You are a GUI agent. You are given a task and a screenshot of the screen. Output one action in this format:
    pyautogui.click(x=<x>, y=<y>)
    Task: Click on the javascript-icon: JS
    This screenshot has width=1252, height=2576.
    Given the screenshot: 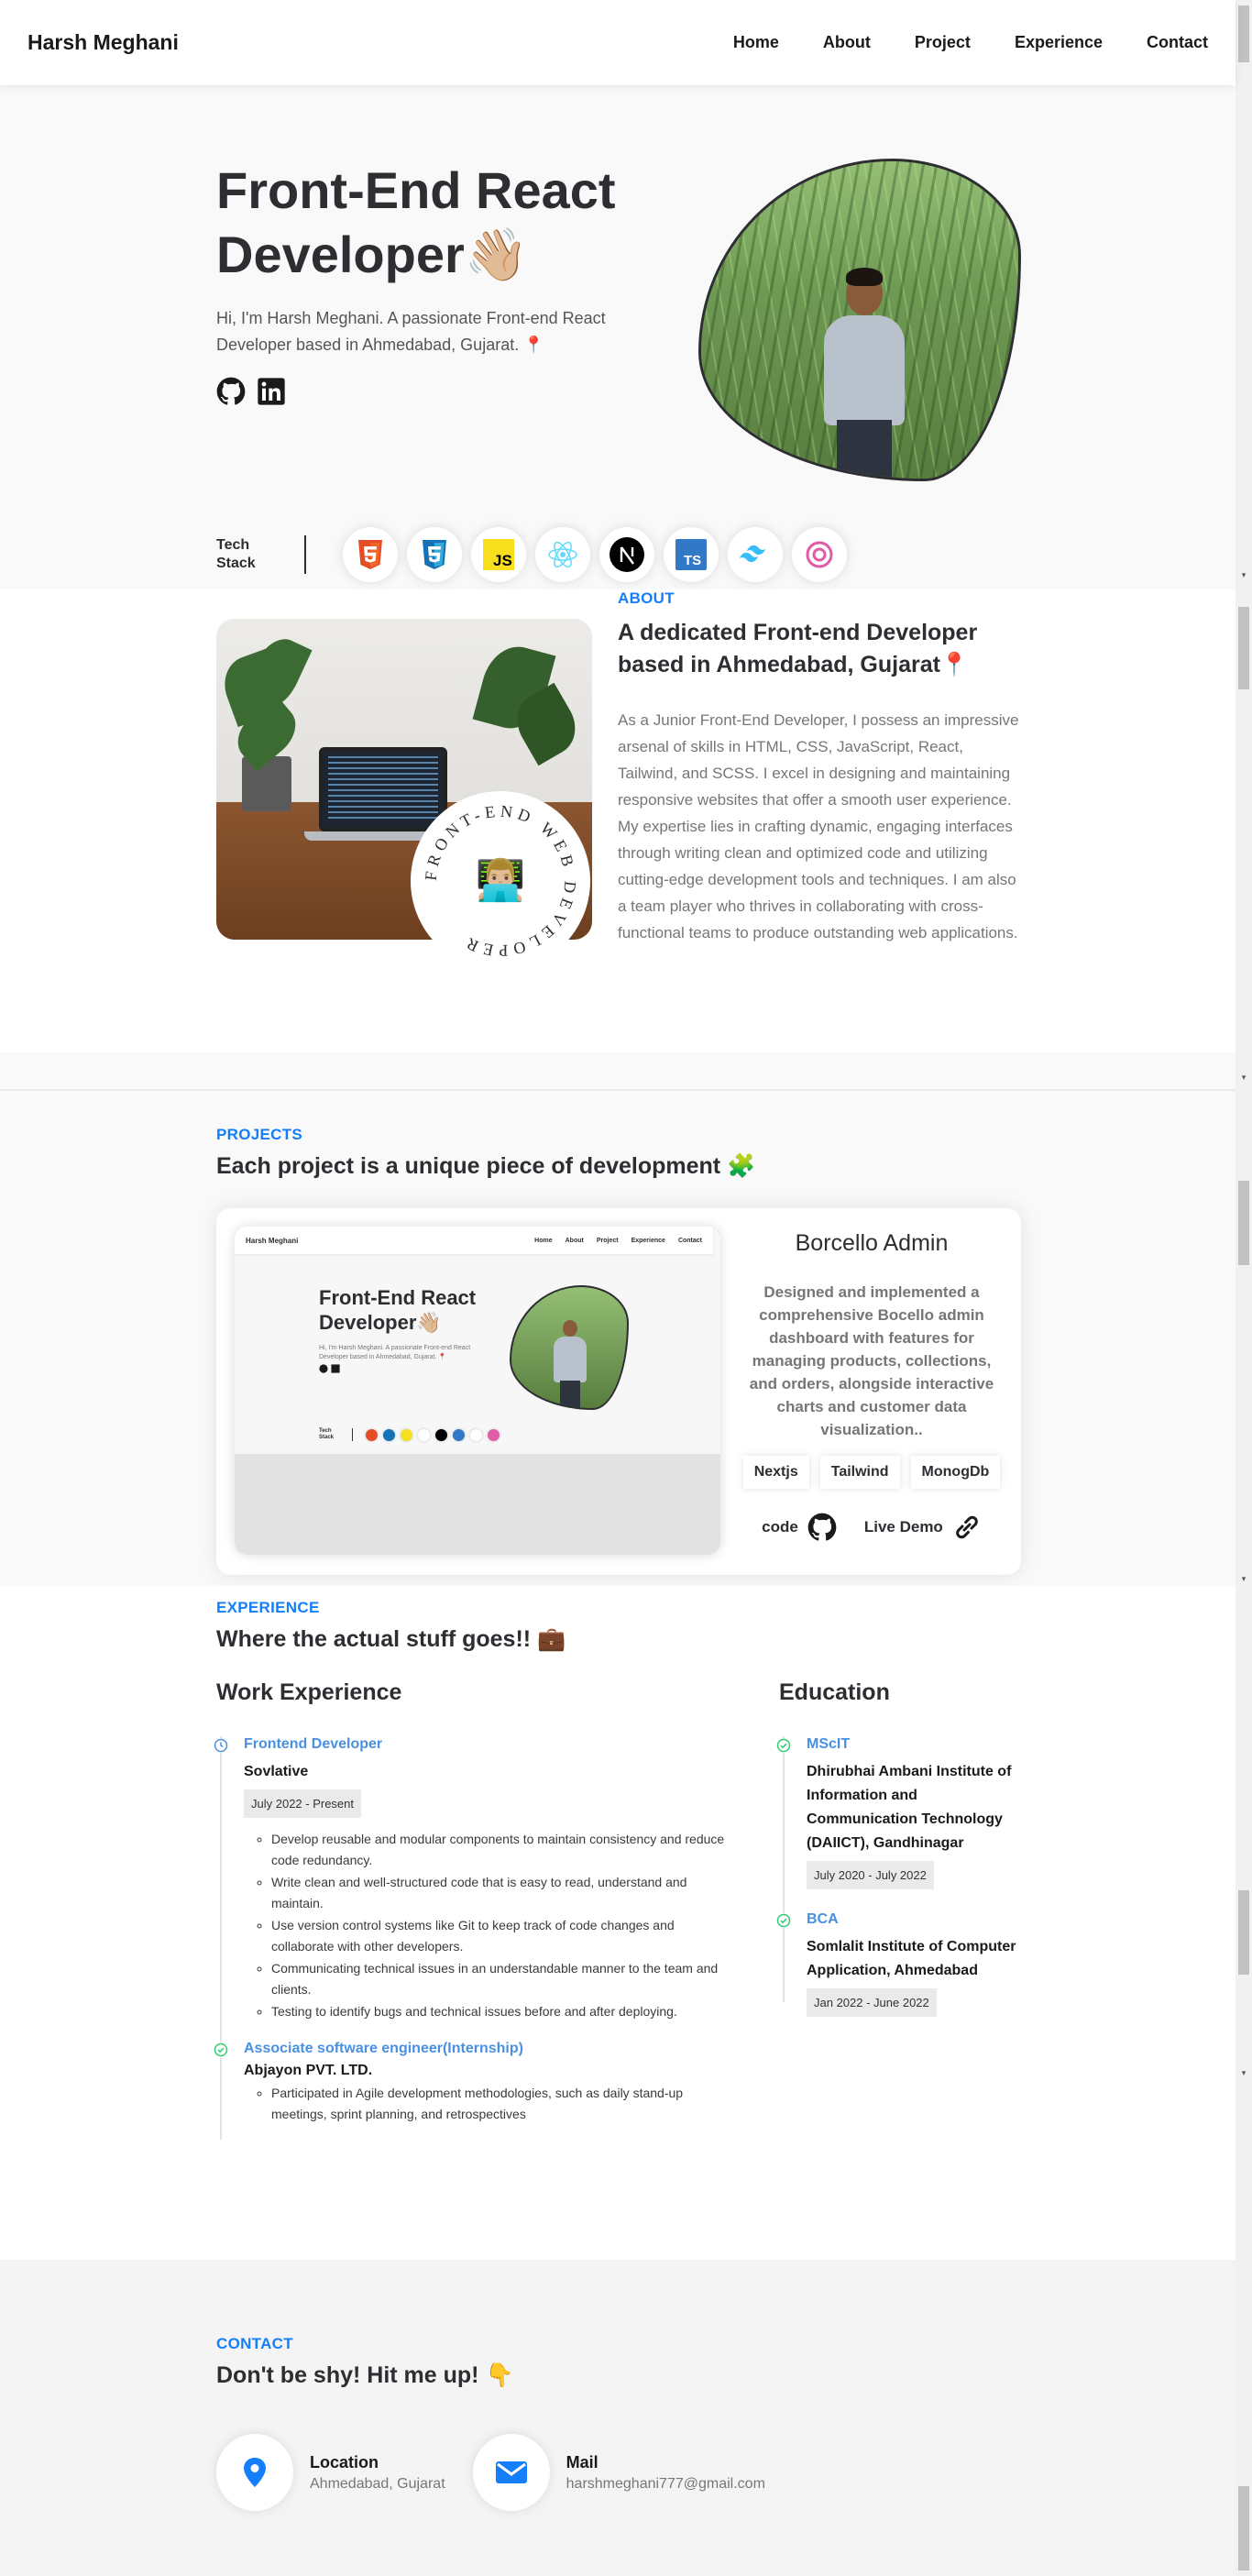 What is the action you would take?
    pyautogui.click(x=498, y=554)
    